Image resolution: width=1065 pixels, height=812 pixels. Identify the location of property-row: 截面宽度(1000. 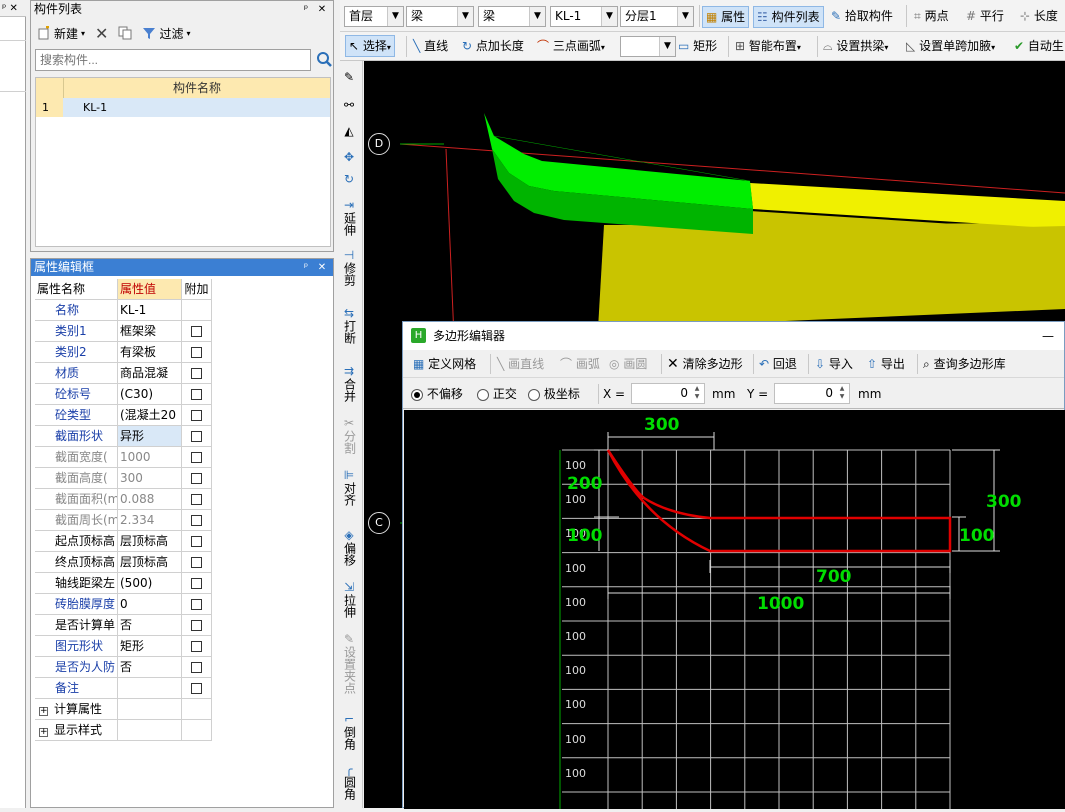
(123, 457).